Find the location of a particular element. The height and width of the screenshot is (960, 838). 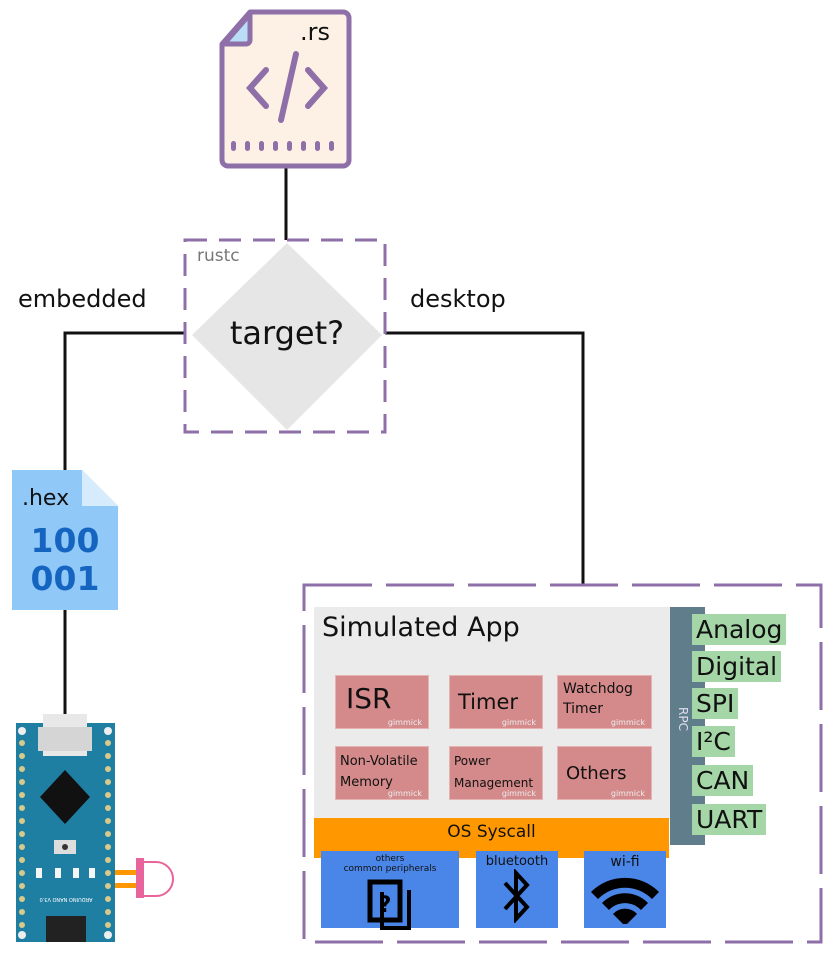

rpc-label: RPC is located at coordinates (683, 719).